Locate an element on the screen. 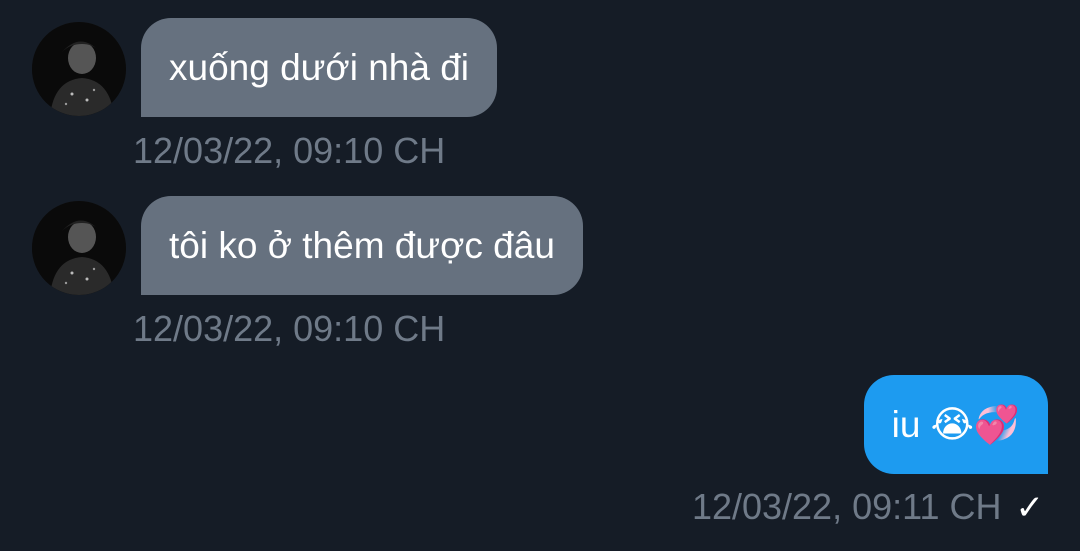  message-timestamp: 12/03/22, 09:11 CH is located at coordinates (846, 506).